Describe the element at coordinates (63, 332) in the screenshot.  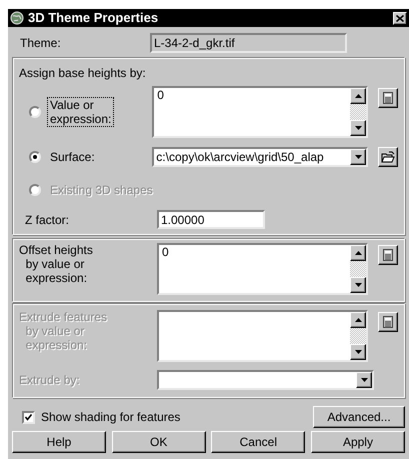
I see `extrude-label: Extrude features by value or expression:` at that location.